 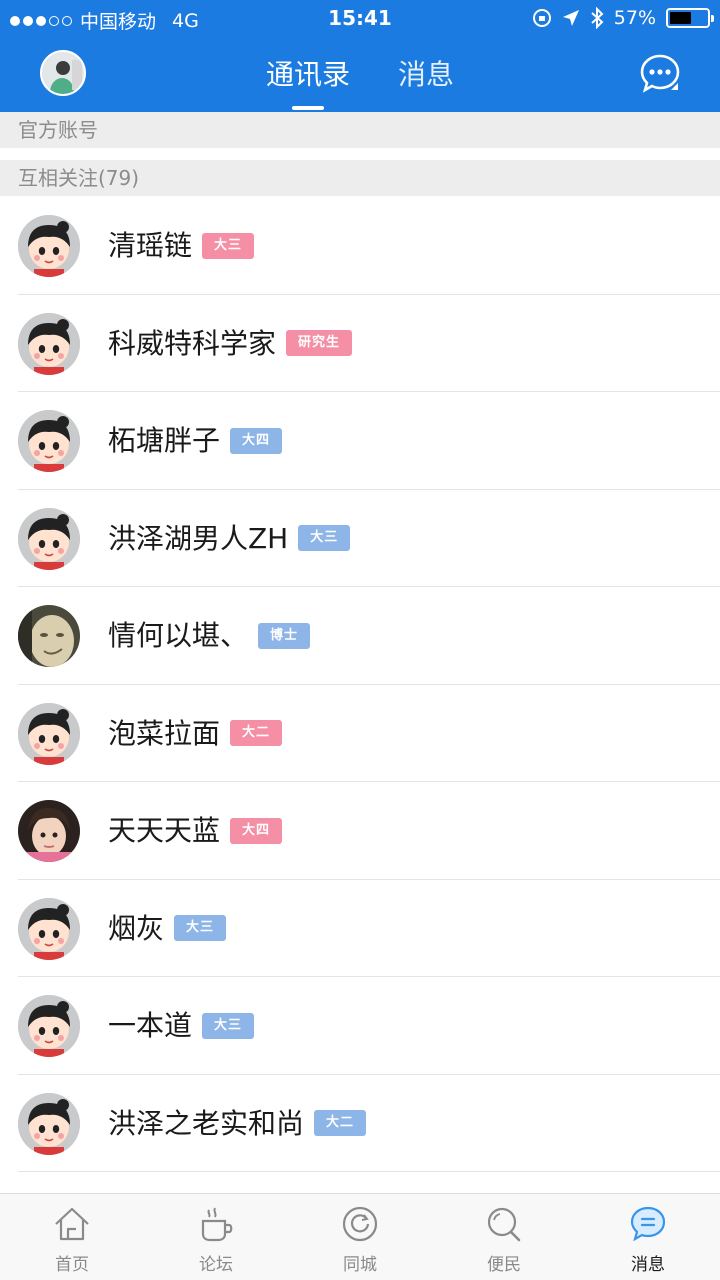 I want to click on tab-forum: 论坛, so click(x=216, y=1237).